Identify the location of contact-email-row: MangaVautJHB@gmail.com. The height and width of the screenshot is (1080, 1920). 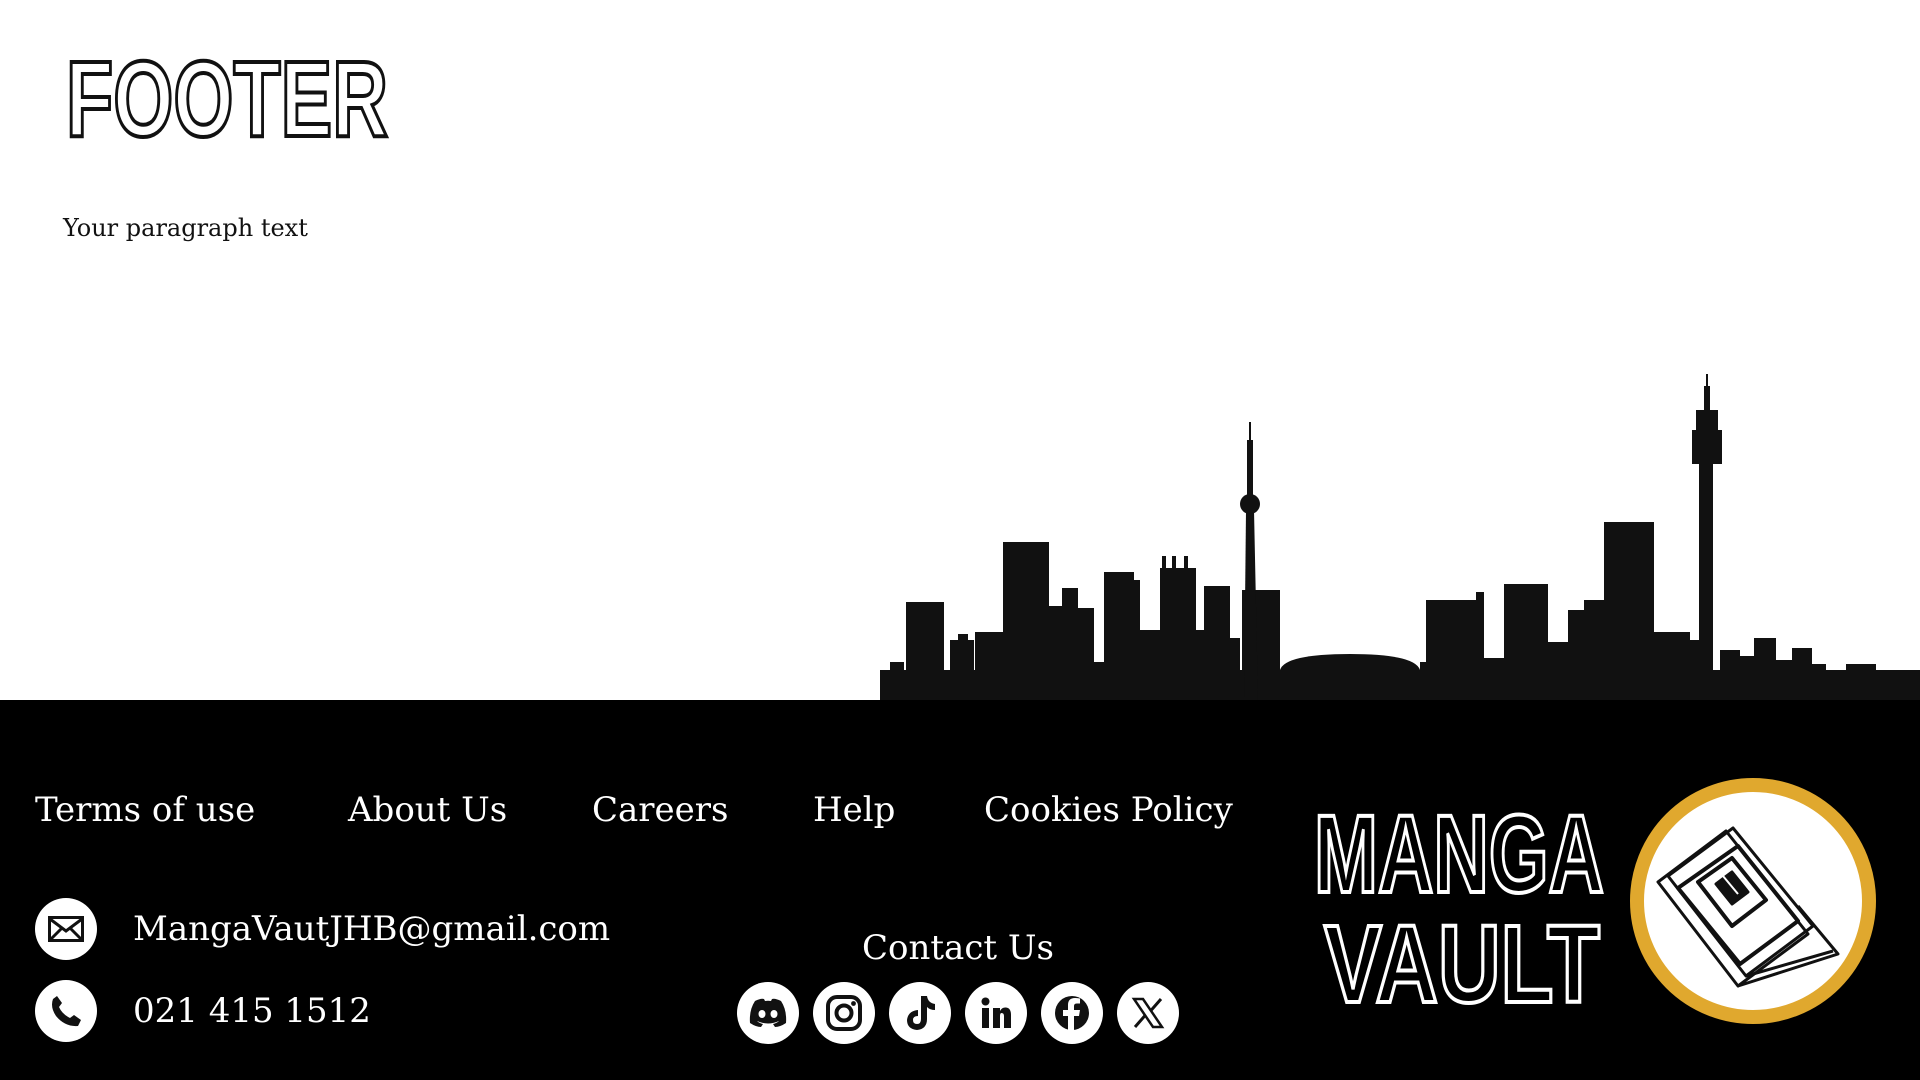
(322, 929).